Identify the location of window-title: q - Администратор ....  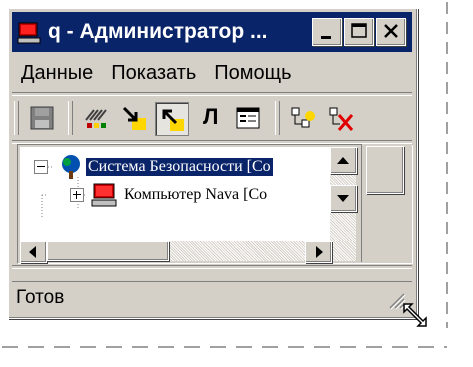
(158, 31).